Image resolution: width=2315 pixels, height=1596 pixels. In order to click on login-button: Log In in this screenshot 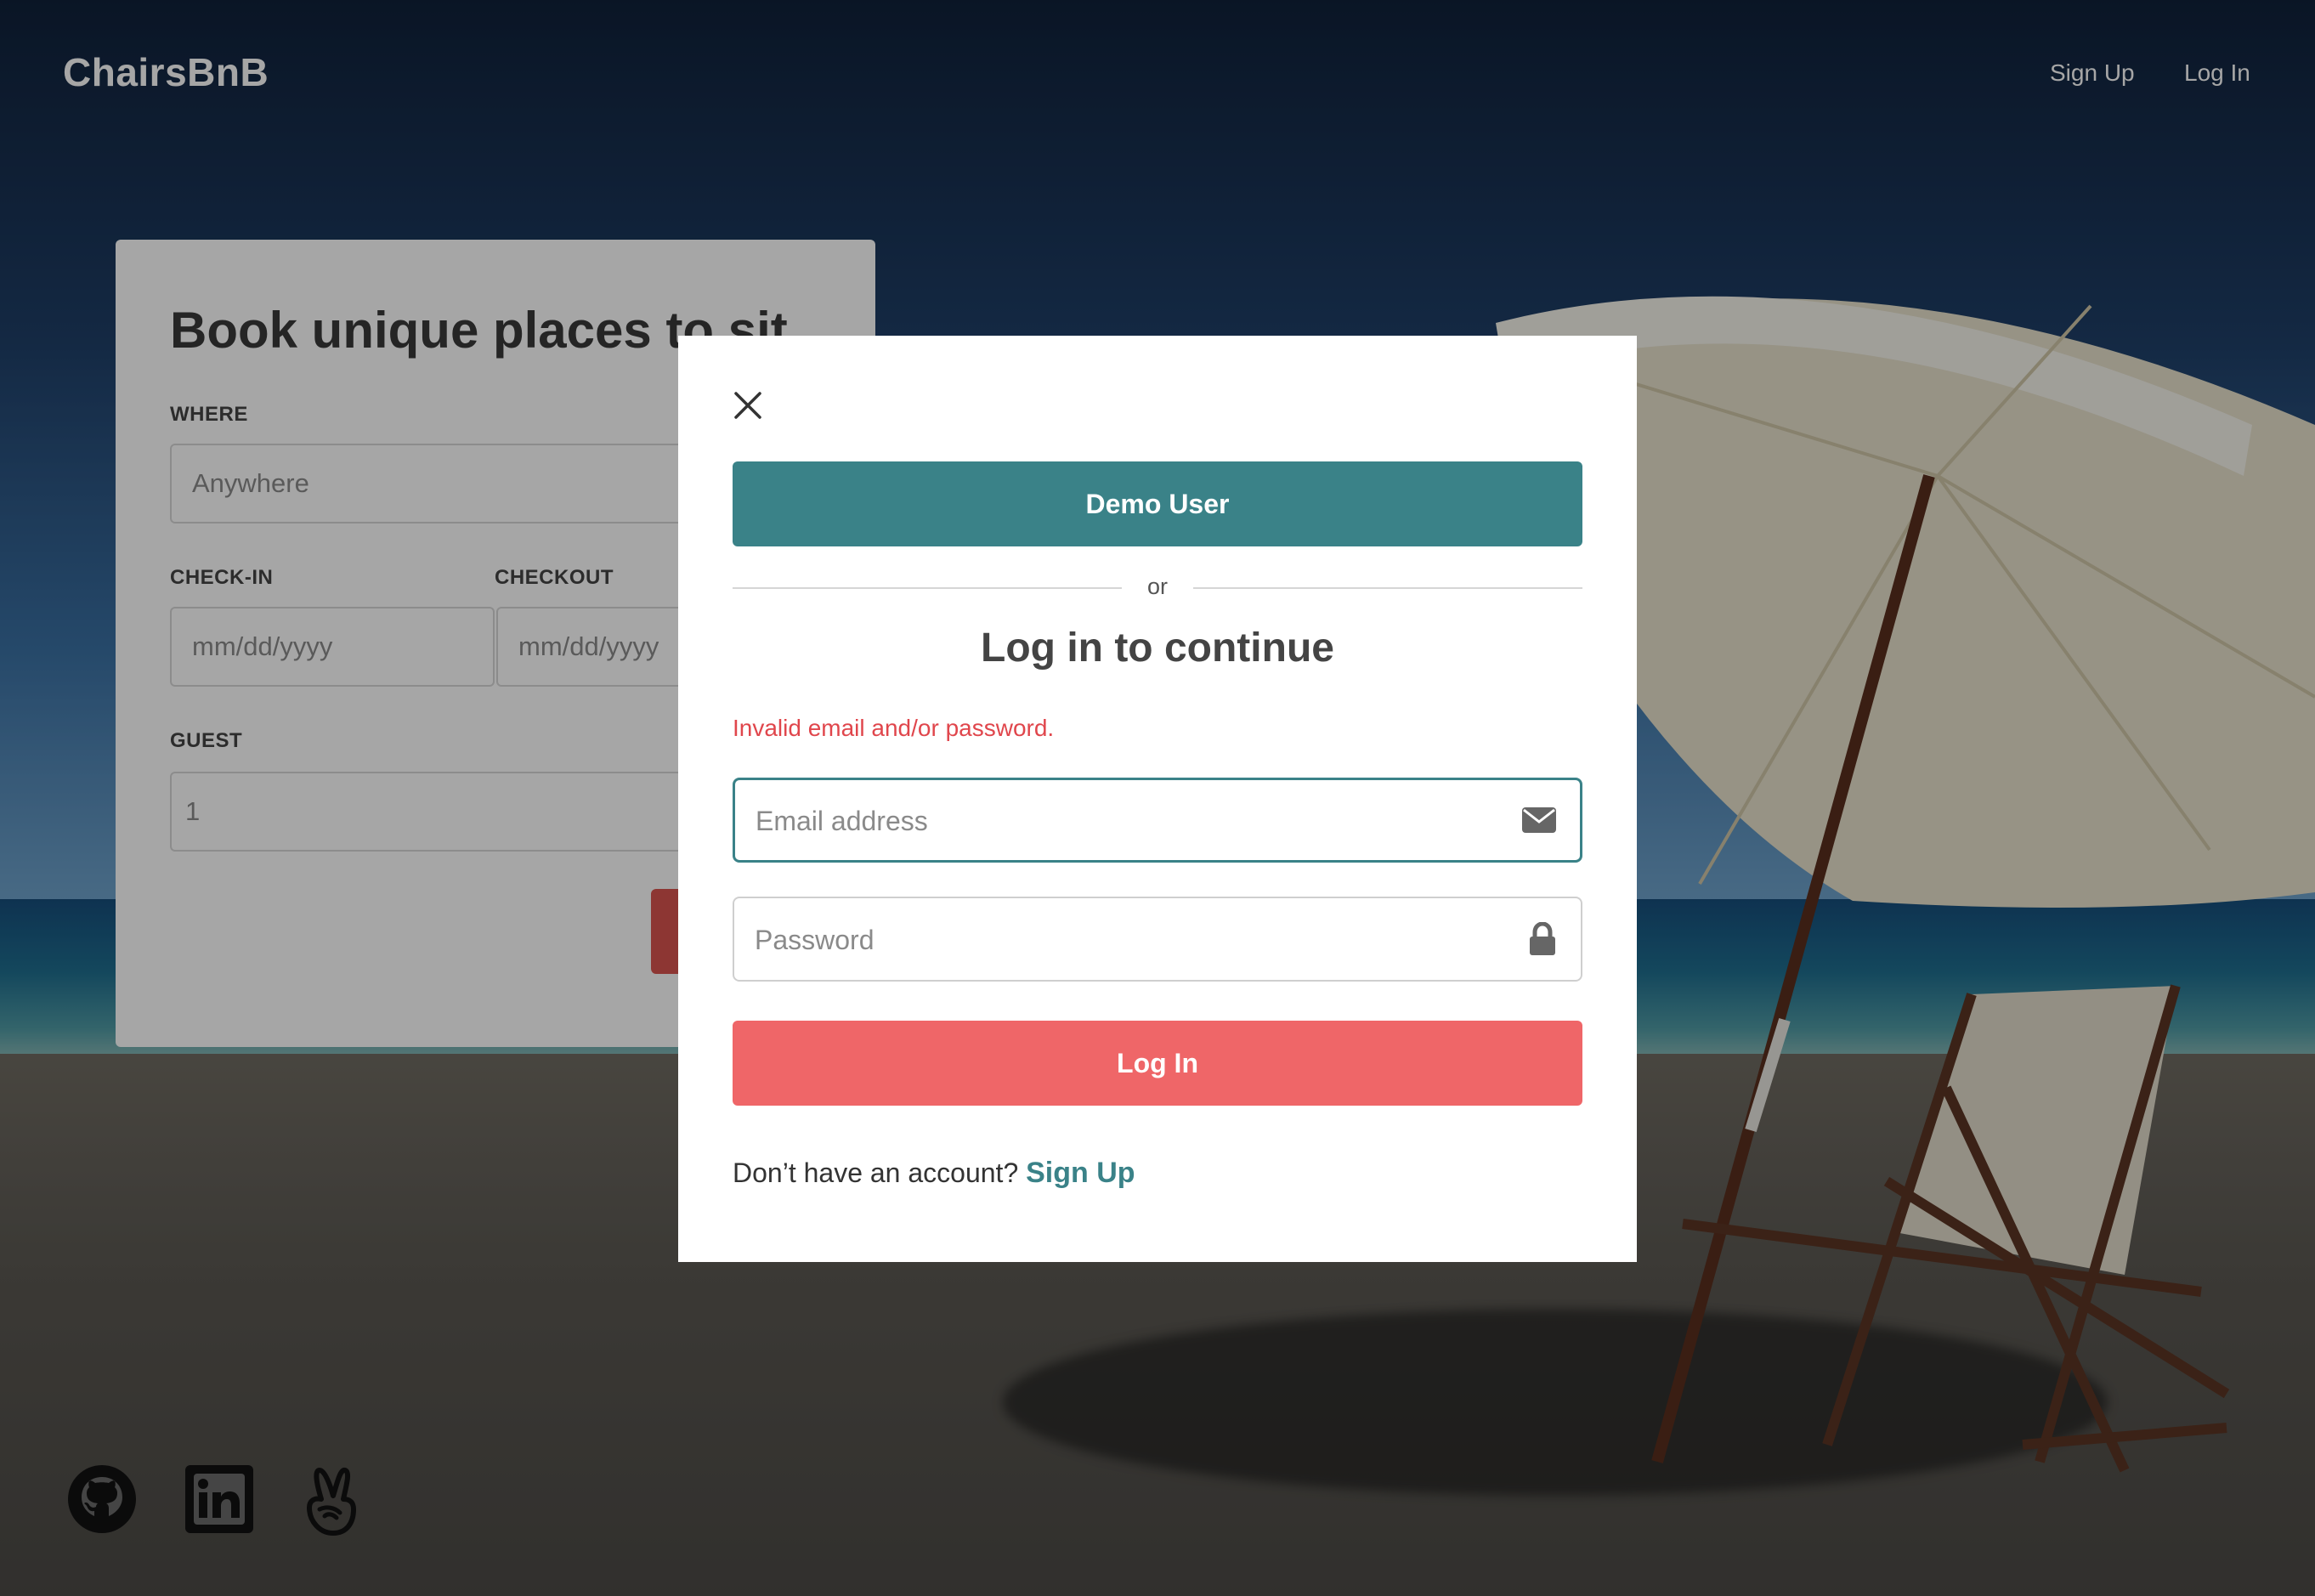, I will do `click(1157, 1064)`.